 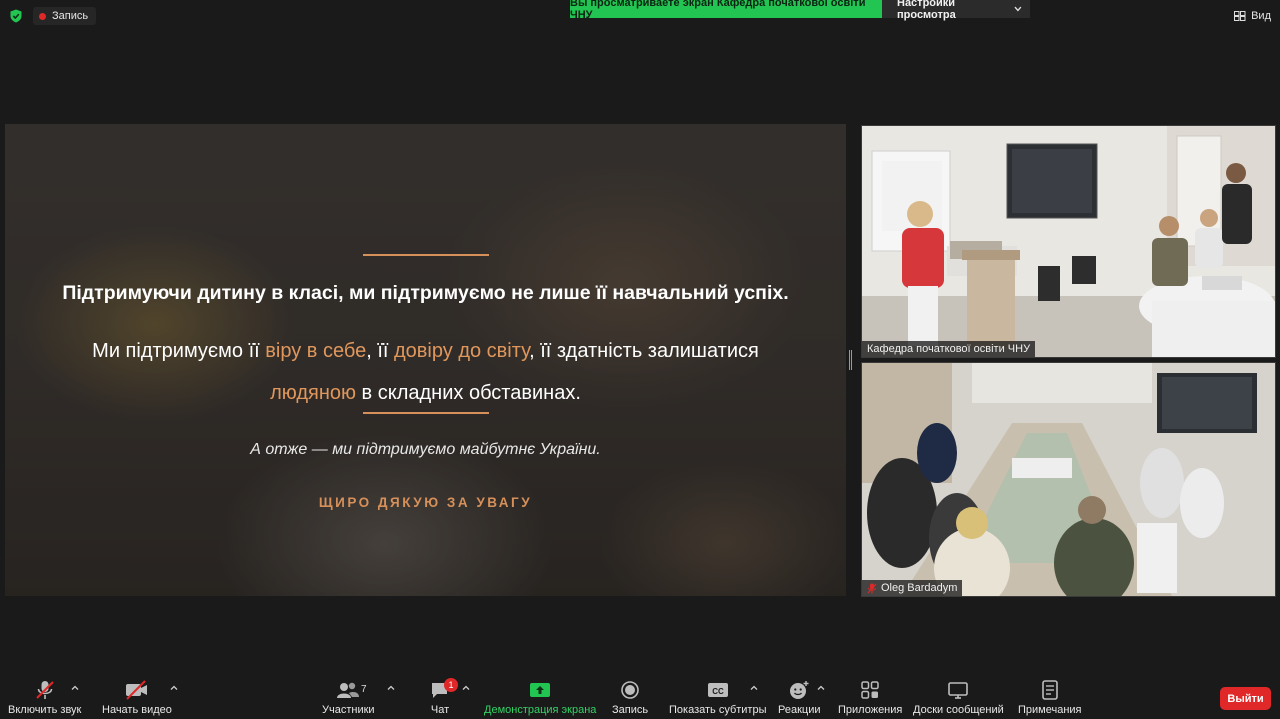 What do you see at coordinates (799, 690) in the screenshot?
I see `smiley-plus-icon` at bounding box center [799, 690].